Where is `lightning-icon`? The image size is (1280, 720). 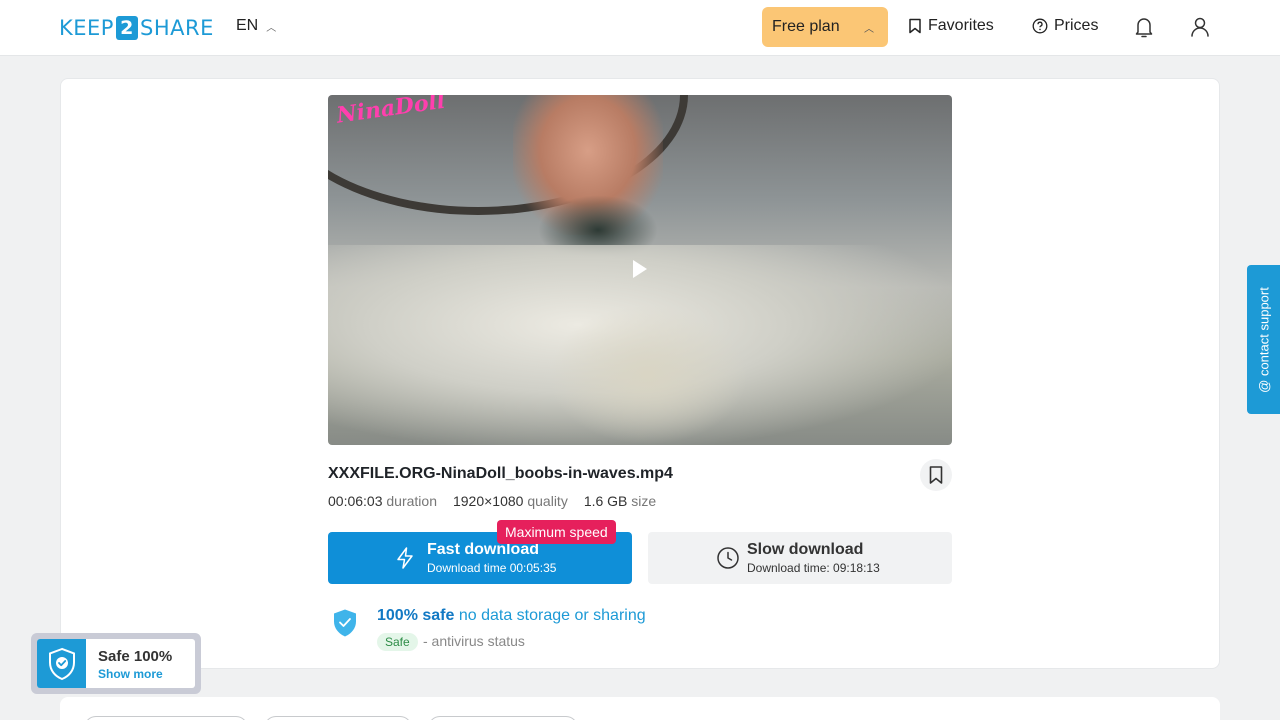
lightning-icon is located at coordinates (405, 558).